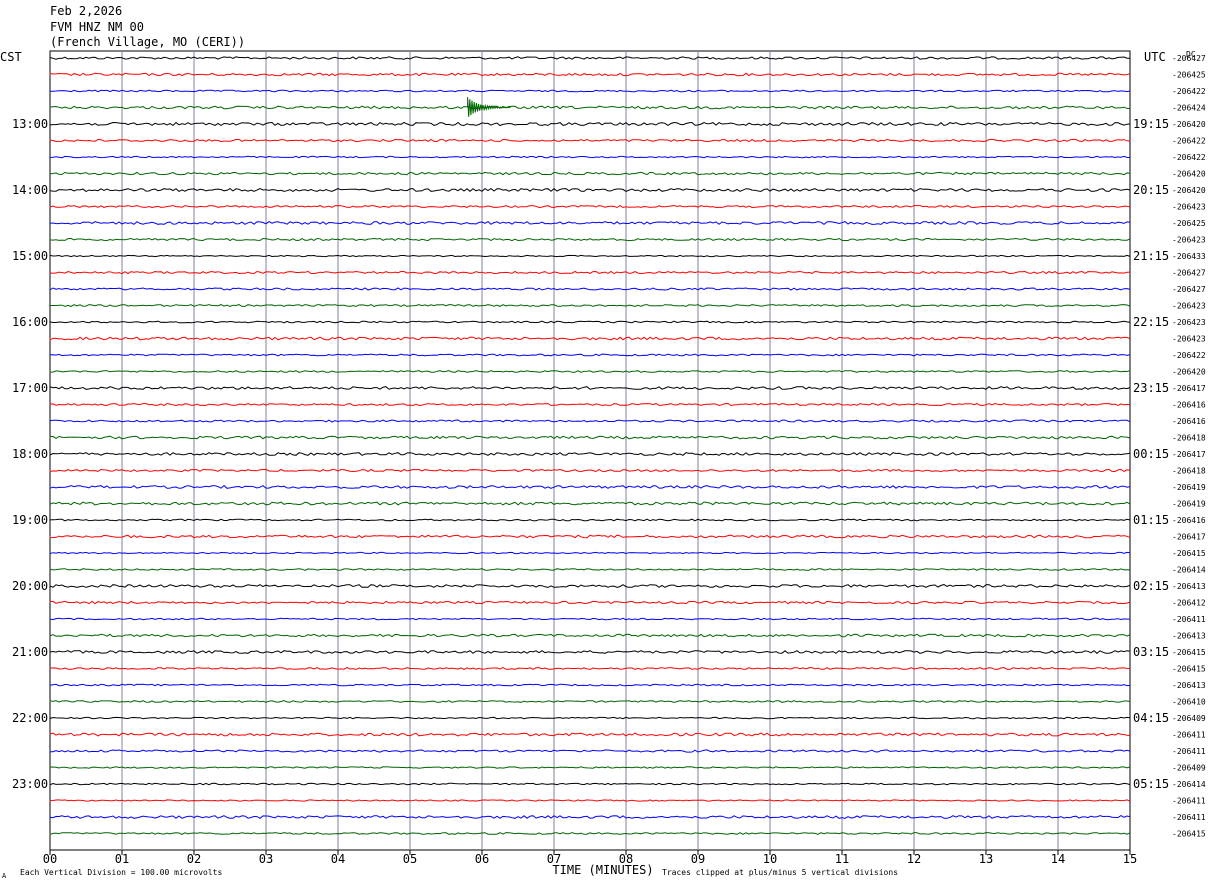 The width and height of the screenshot is (1210, 886). What do you see at coordinates (1189, 603) in the screenshot?
I see `dc-offset-label: -206412` at bounding box center [1189, 603].